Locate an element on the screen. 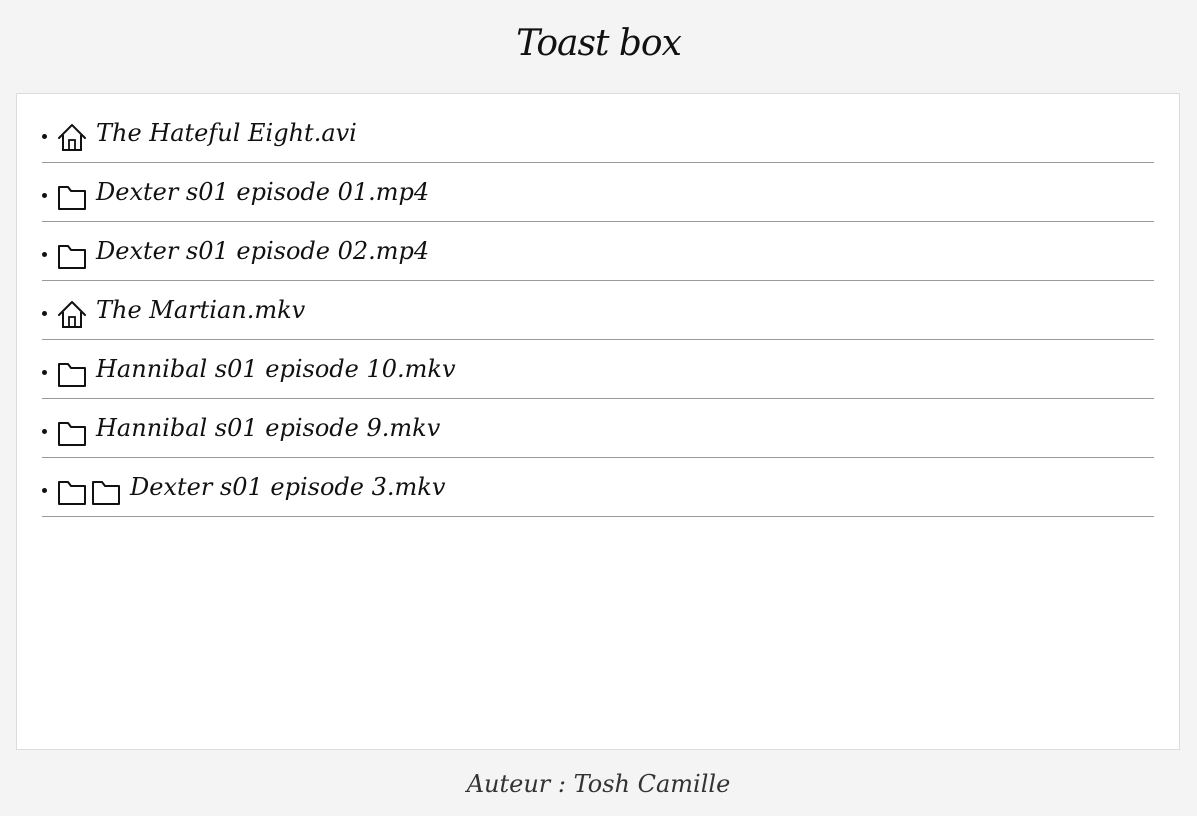 The image size is (1197, 816). file-item: Hannibal s01 episode 9.mkv is located at coordinates (598, 428).